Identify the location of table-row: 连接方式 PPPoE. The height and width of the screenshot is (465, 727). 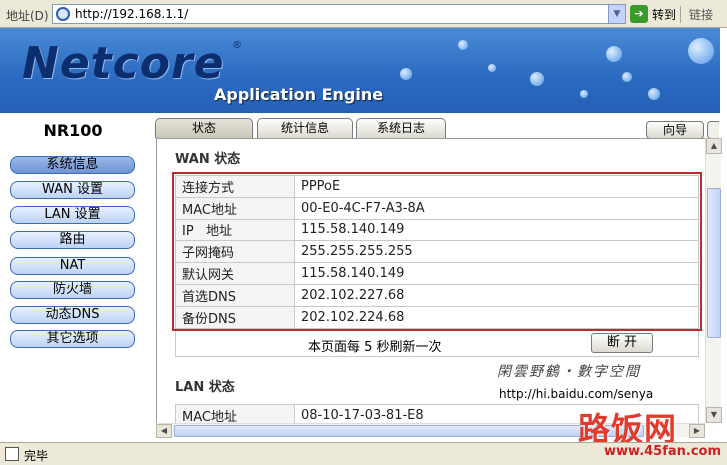
(437, 186).